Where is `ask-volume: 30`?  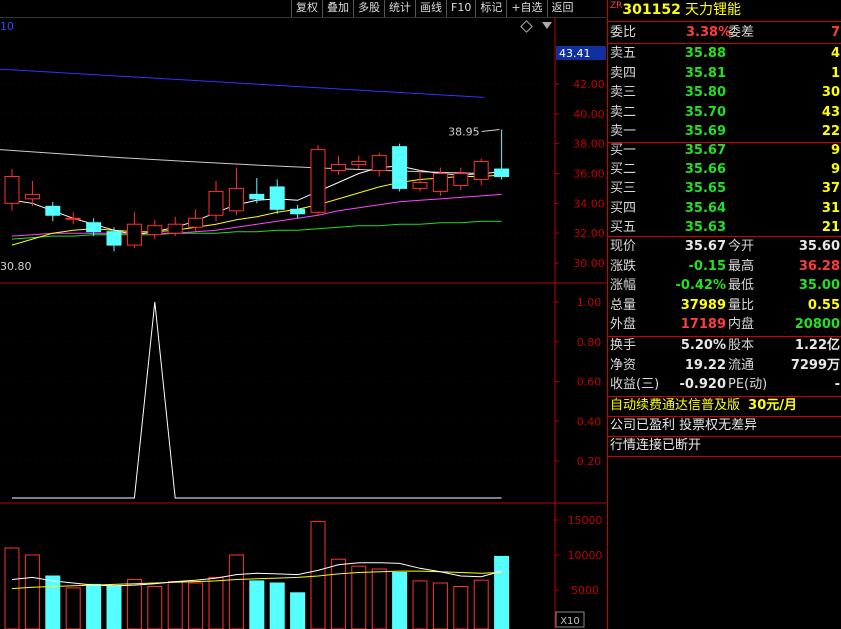
ask-volume: 30 is located at coordinates (830, 93).